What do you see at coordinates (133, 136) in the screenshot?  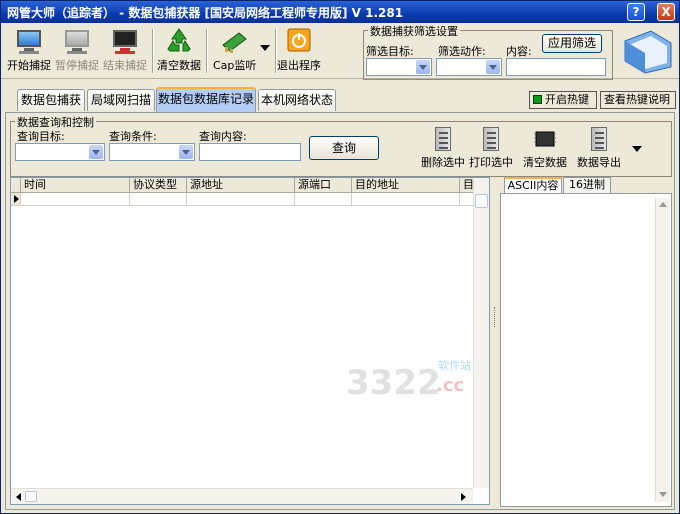 I see `query-condition-label: 查询条件:` at bounding box center [133, 136].